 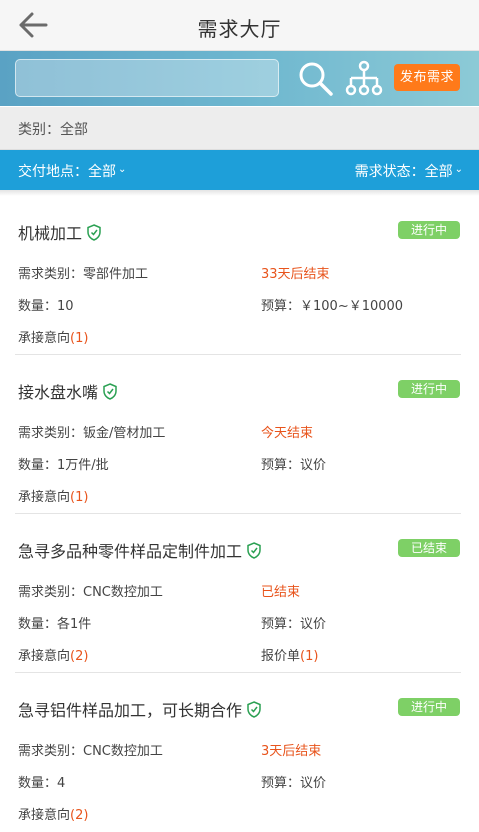 I want to click on search-input, so click(x=147, y=78).